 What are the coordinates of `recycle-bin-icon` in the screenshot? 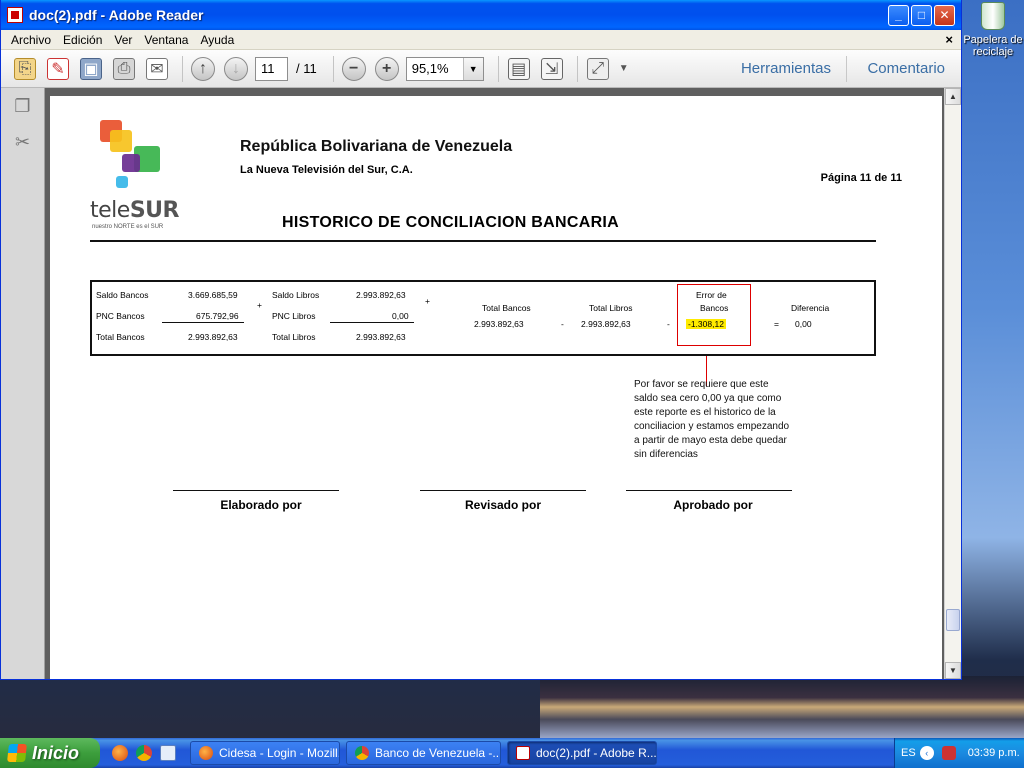 It's located at (993, 16).